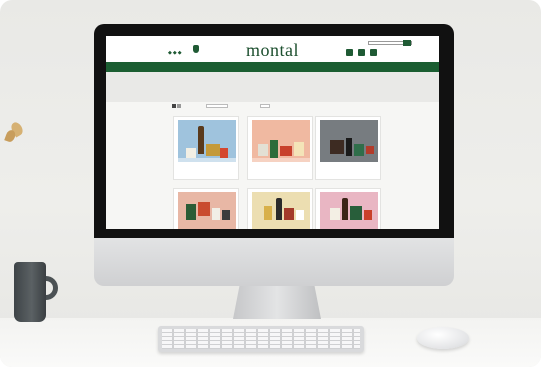 The height and width of the screenshot is (367, 541). What do you see at coordinates (272, 107) in the screenshot?
I see `listing-toolbar` at bounding box center [272, 107].